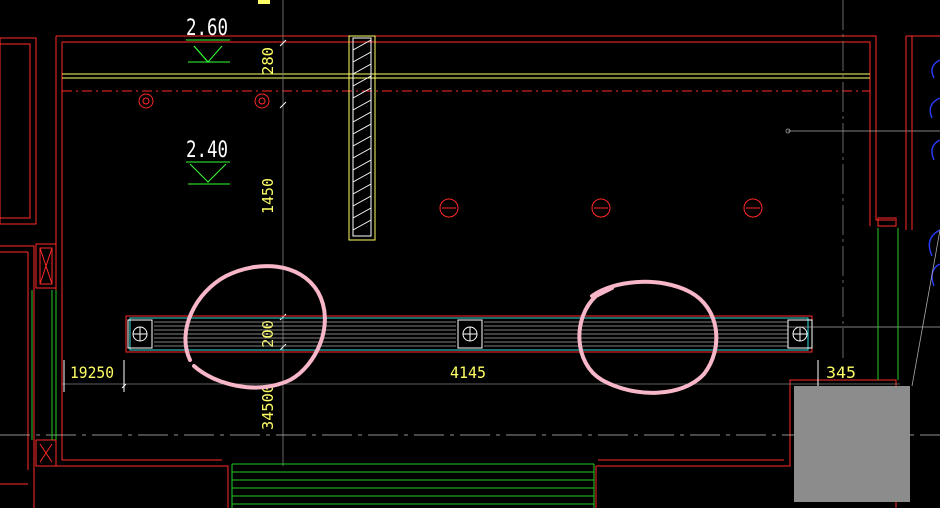 The width and height of the screenshot is (940, 508). Describe the element at coordinates (207, 150) in the screenshot. I see `level-value: 2.40` at that location.